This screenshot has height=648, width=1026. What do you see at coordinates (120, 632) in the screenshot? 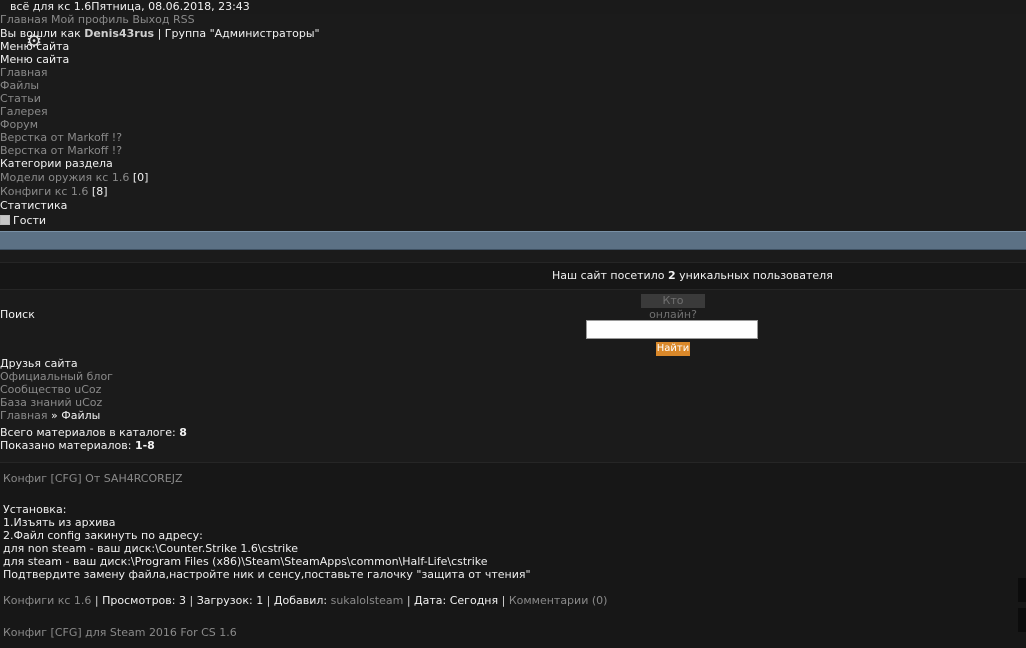
I see `entry-title: Конфиг [CFG] для Steam 2016 For CS 1.6` at bounding box center [120, 632].